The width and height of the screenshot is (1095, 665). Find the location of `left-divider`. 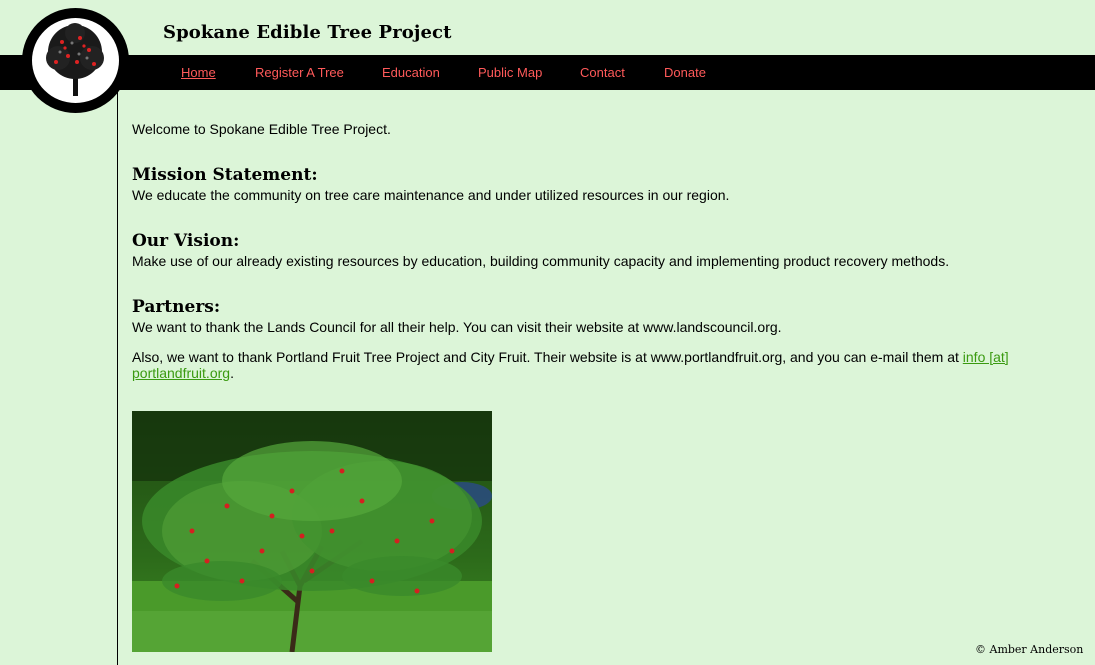

left-divider is located at coordinates (117, 377).